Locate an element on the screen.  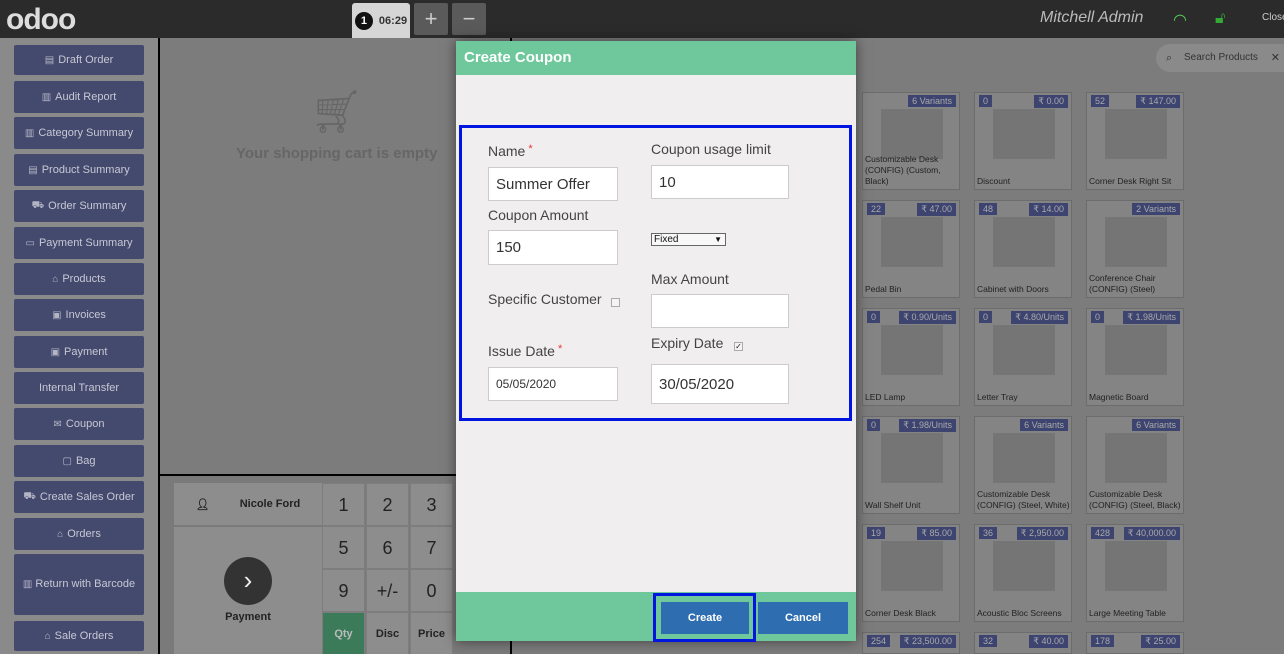
sidebar-item-products: ⌂ Products is located at coordinates (79, 279).